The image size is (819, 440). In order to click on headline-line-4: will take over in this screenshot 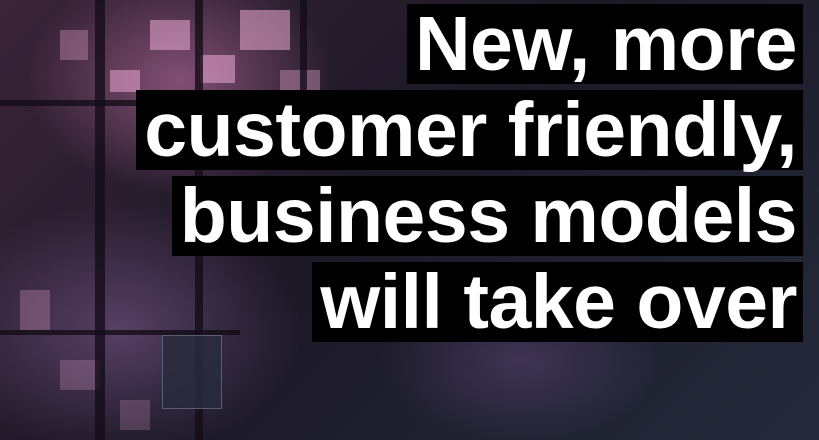, I will do `click(469, 302)`.